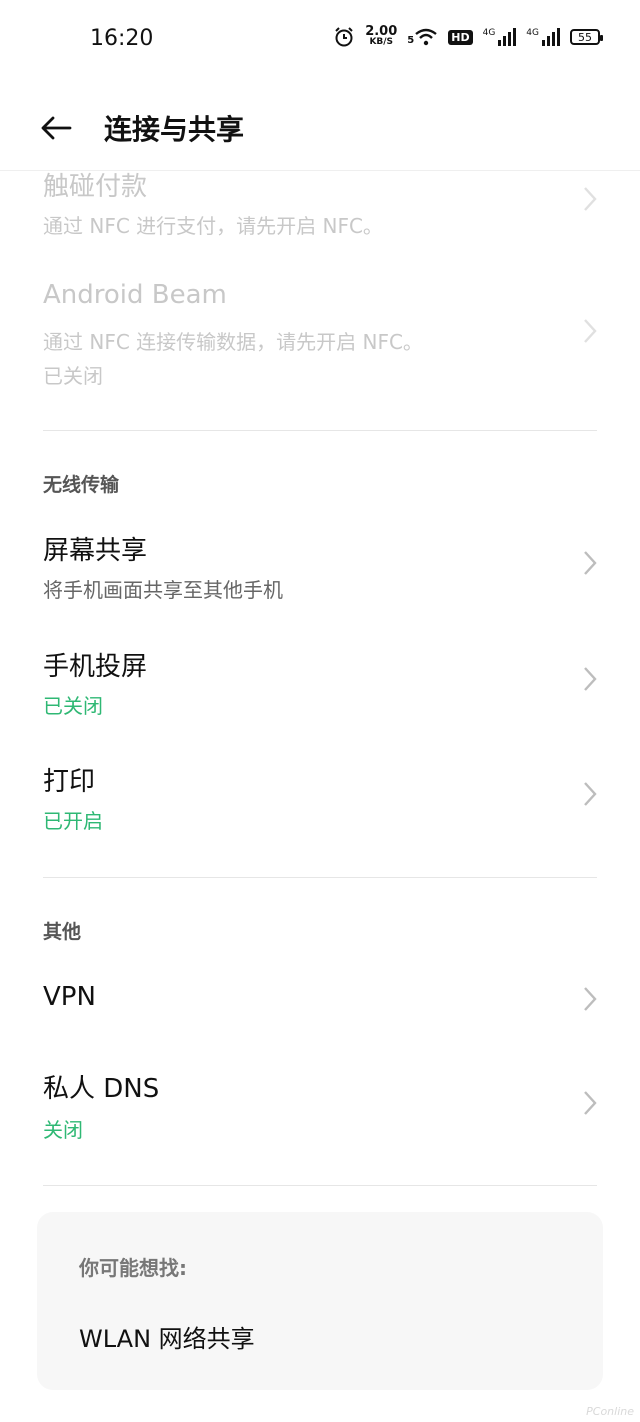 The height and width of the screenshot is (1422, 640). What do you see at coordinates (543, 37) in the screenshot?
I see `signal-icon-2: 4G` at bounding box center [543, 37].